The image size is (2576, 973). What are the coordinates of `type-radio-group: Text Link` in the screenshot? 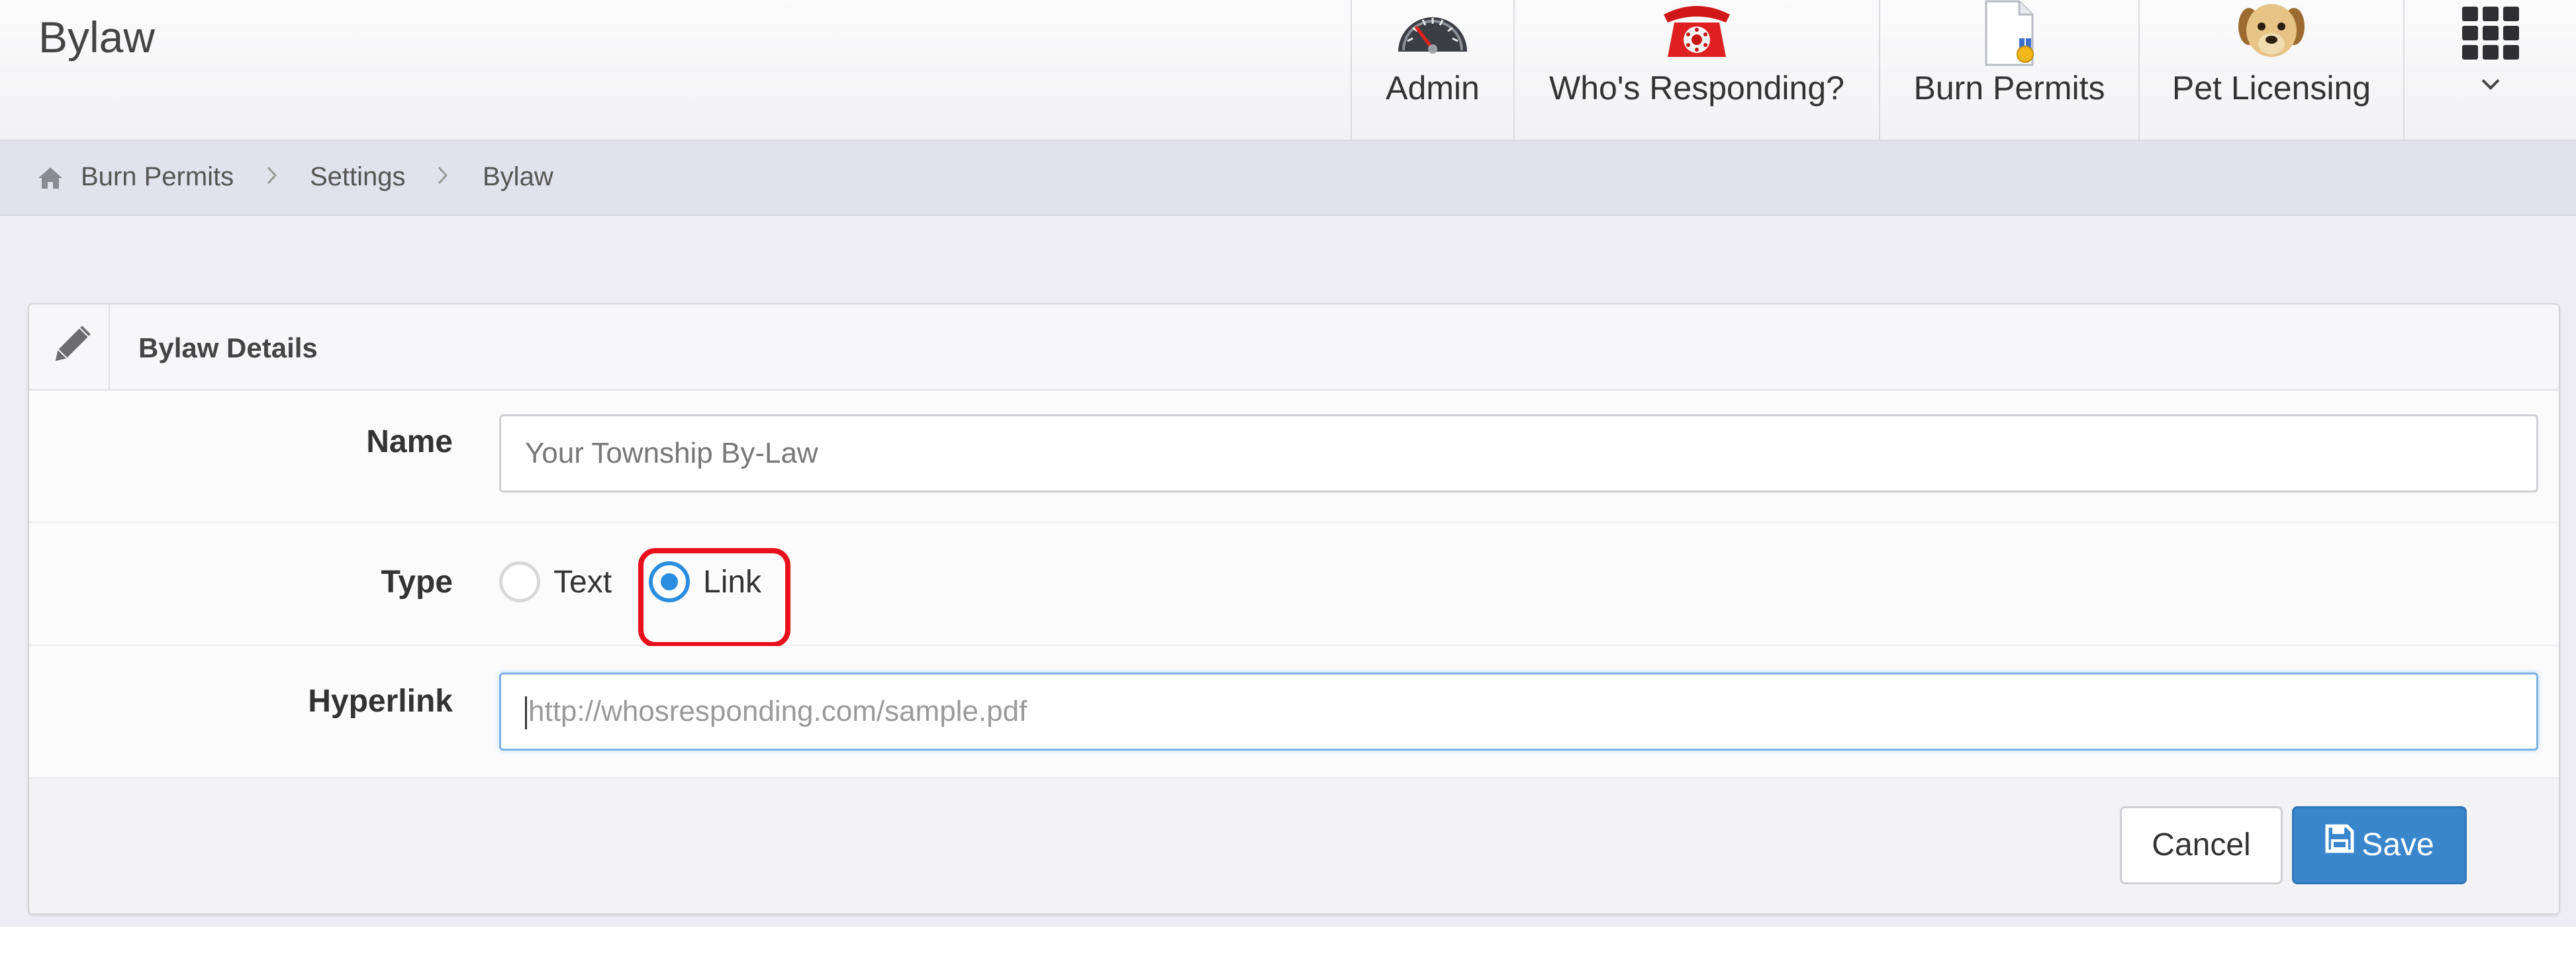 It's located at (1294, 597).